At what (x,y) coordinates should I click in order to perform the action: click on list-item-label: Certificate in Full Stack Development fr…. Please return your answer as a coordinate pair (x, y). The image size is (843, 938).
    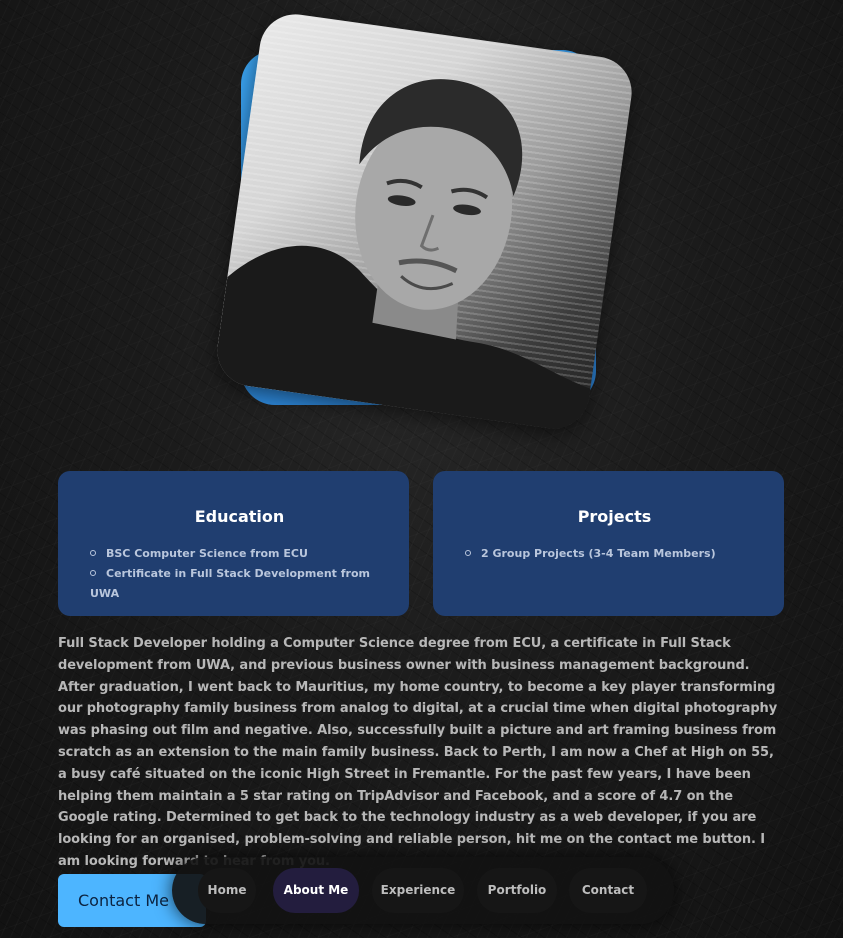
    Looking at the image, I should click on (230, 583).